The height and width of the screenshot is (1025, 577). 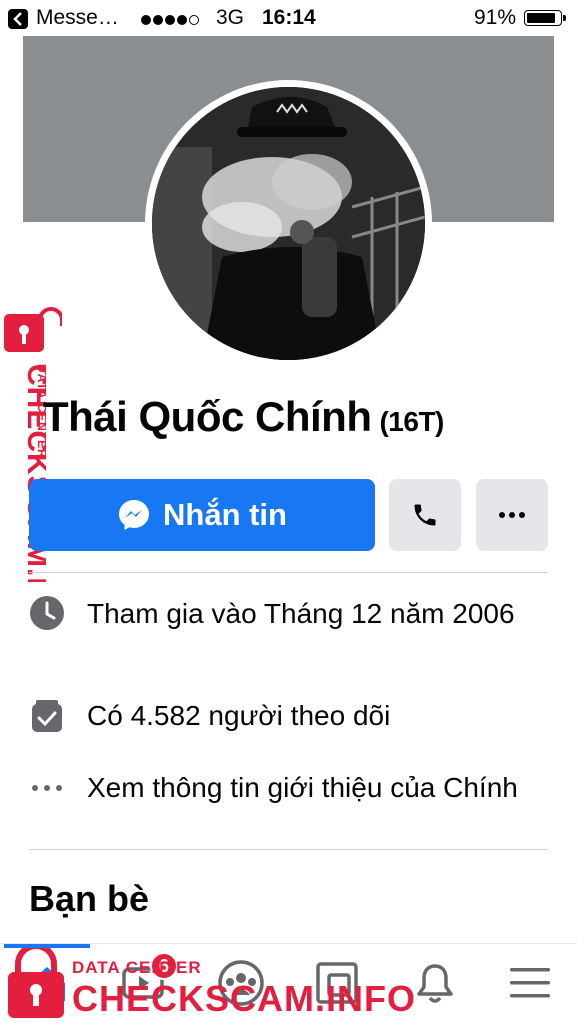 I want to click on profile-name: Thái Quốc Chính (16T), so click(x=243, y=417).